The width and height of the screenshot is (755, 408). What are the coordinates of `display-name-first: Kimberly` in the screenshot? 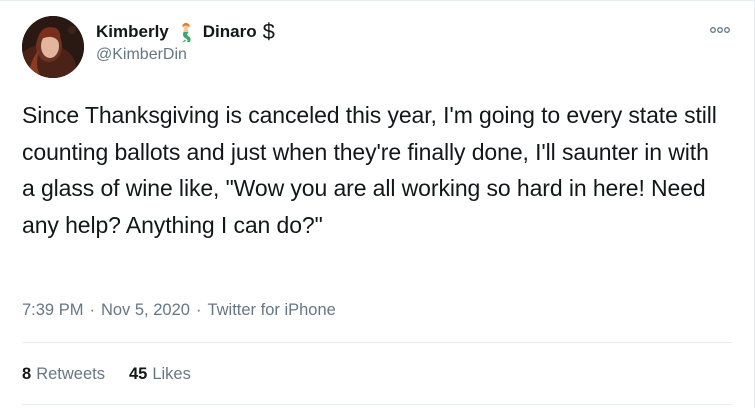 It's located at (132, 31).